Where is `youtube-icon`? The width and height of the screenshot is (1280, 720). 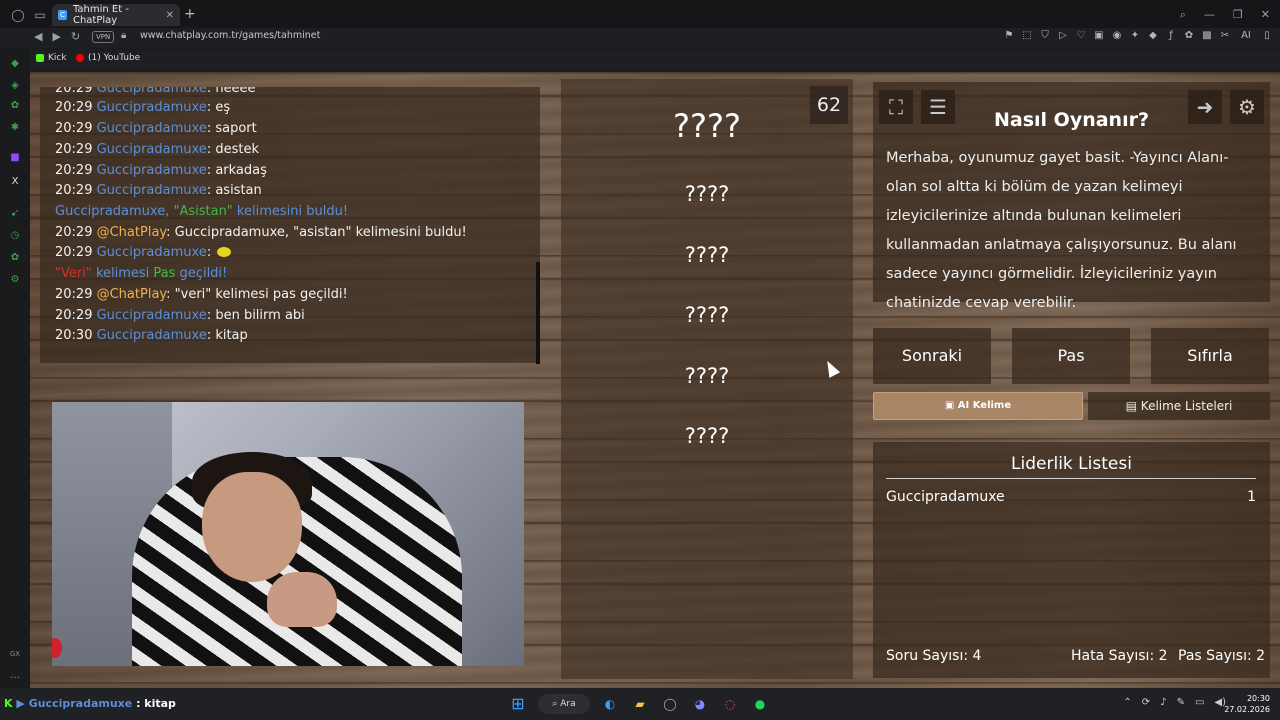 youtube-icon is located at coordinates (80, 58).